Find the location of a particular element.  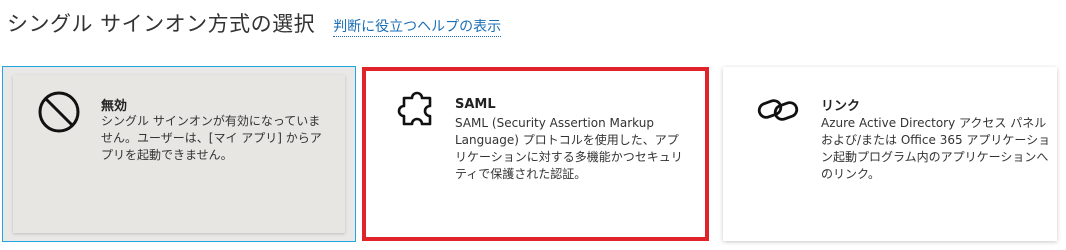

option-name: SAML is located at coordinates (475, 104).